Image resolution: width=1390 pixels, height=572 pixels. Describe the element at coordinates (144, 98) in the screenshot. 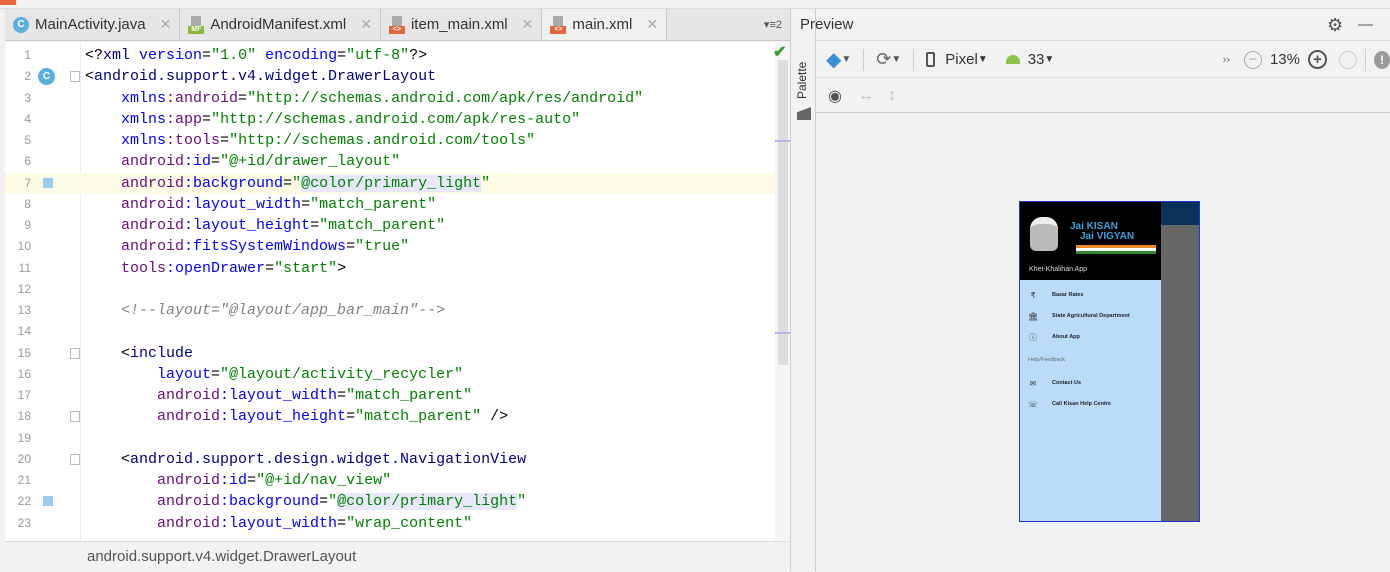

I see `code-token: xmlns` at that location.